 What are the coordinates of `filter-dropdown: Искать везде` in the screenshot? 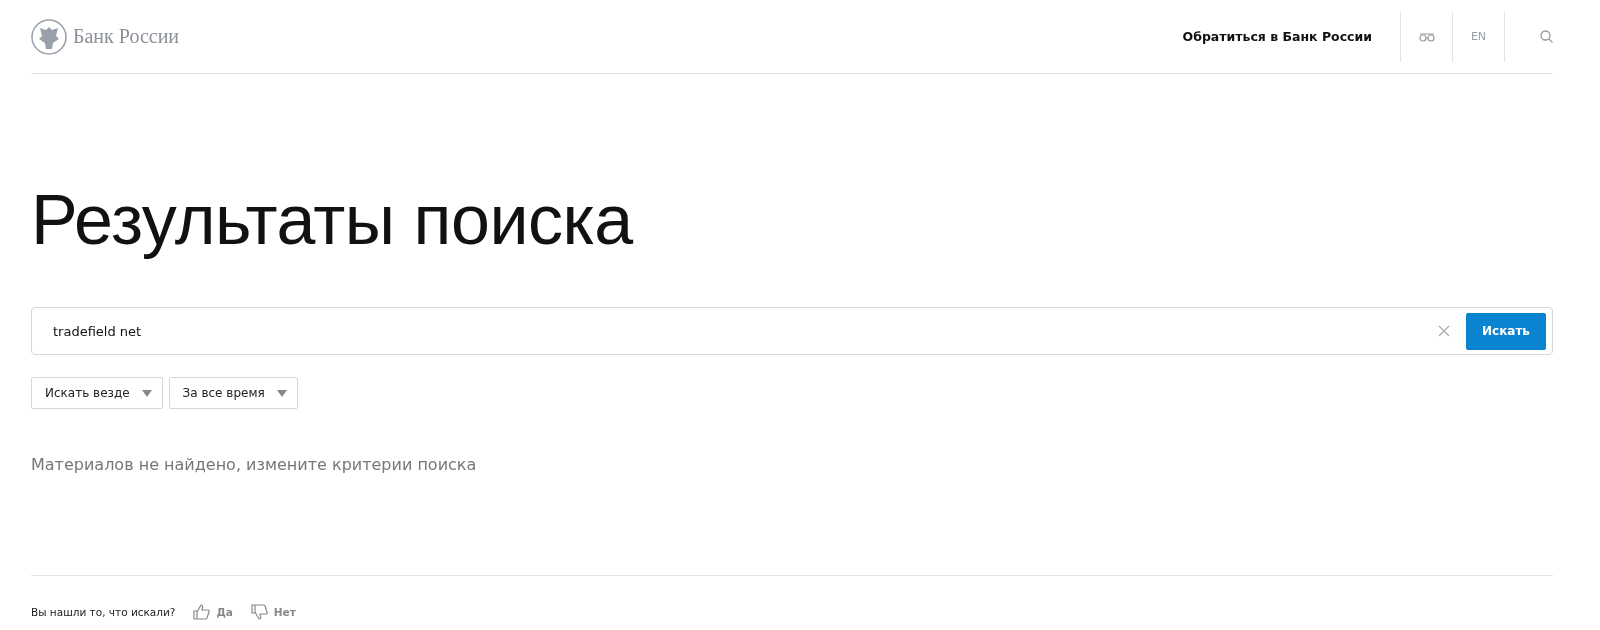 It's located at (97, 393).